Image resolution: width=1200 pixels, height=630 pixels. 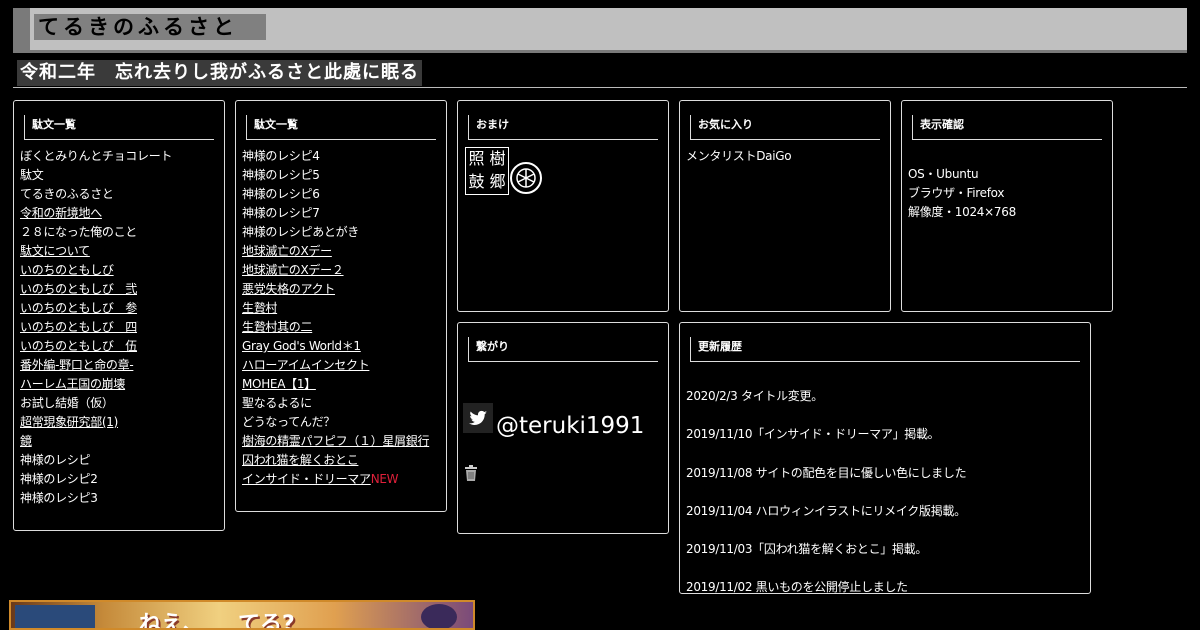 I want to click on list-item: 生贄村其の二, so click(x=335, y=327).